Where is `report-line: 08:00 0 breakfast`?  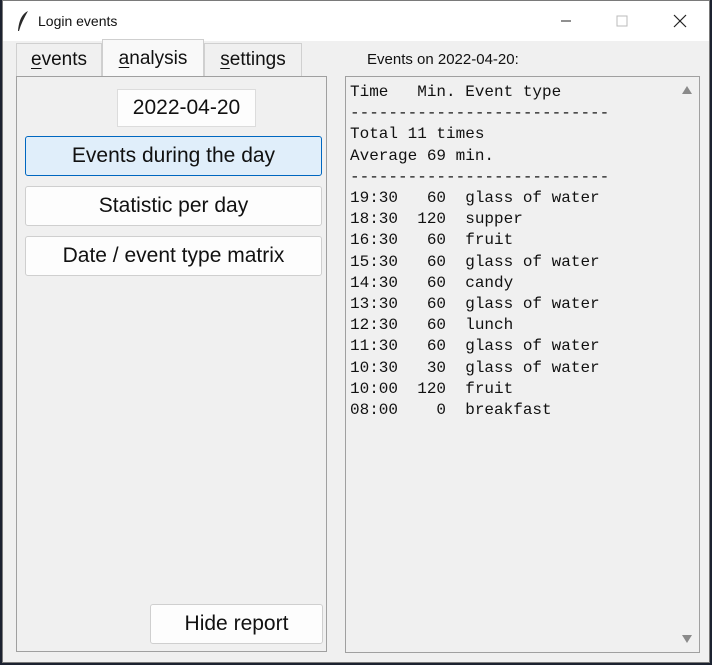
report-line: 08:00 0 breakfast is located at coordinates (451, 410).